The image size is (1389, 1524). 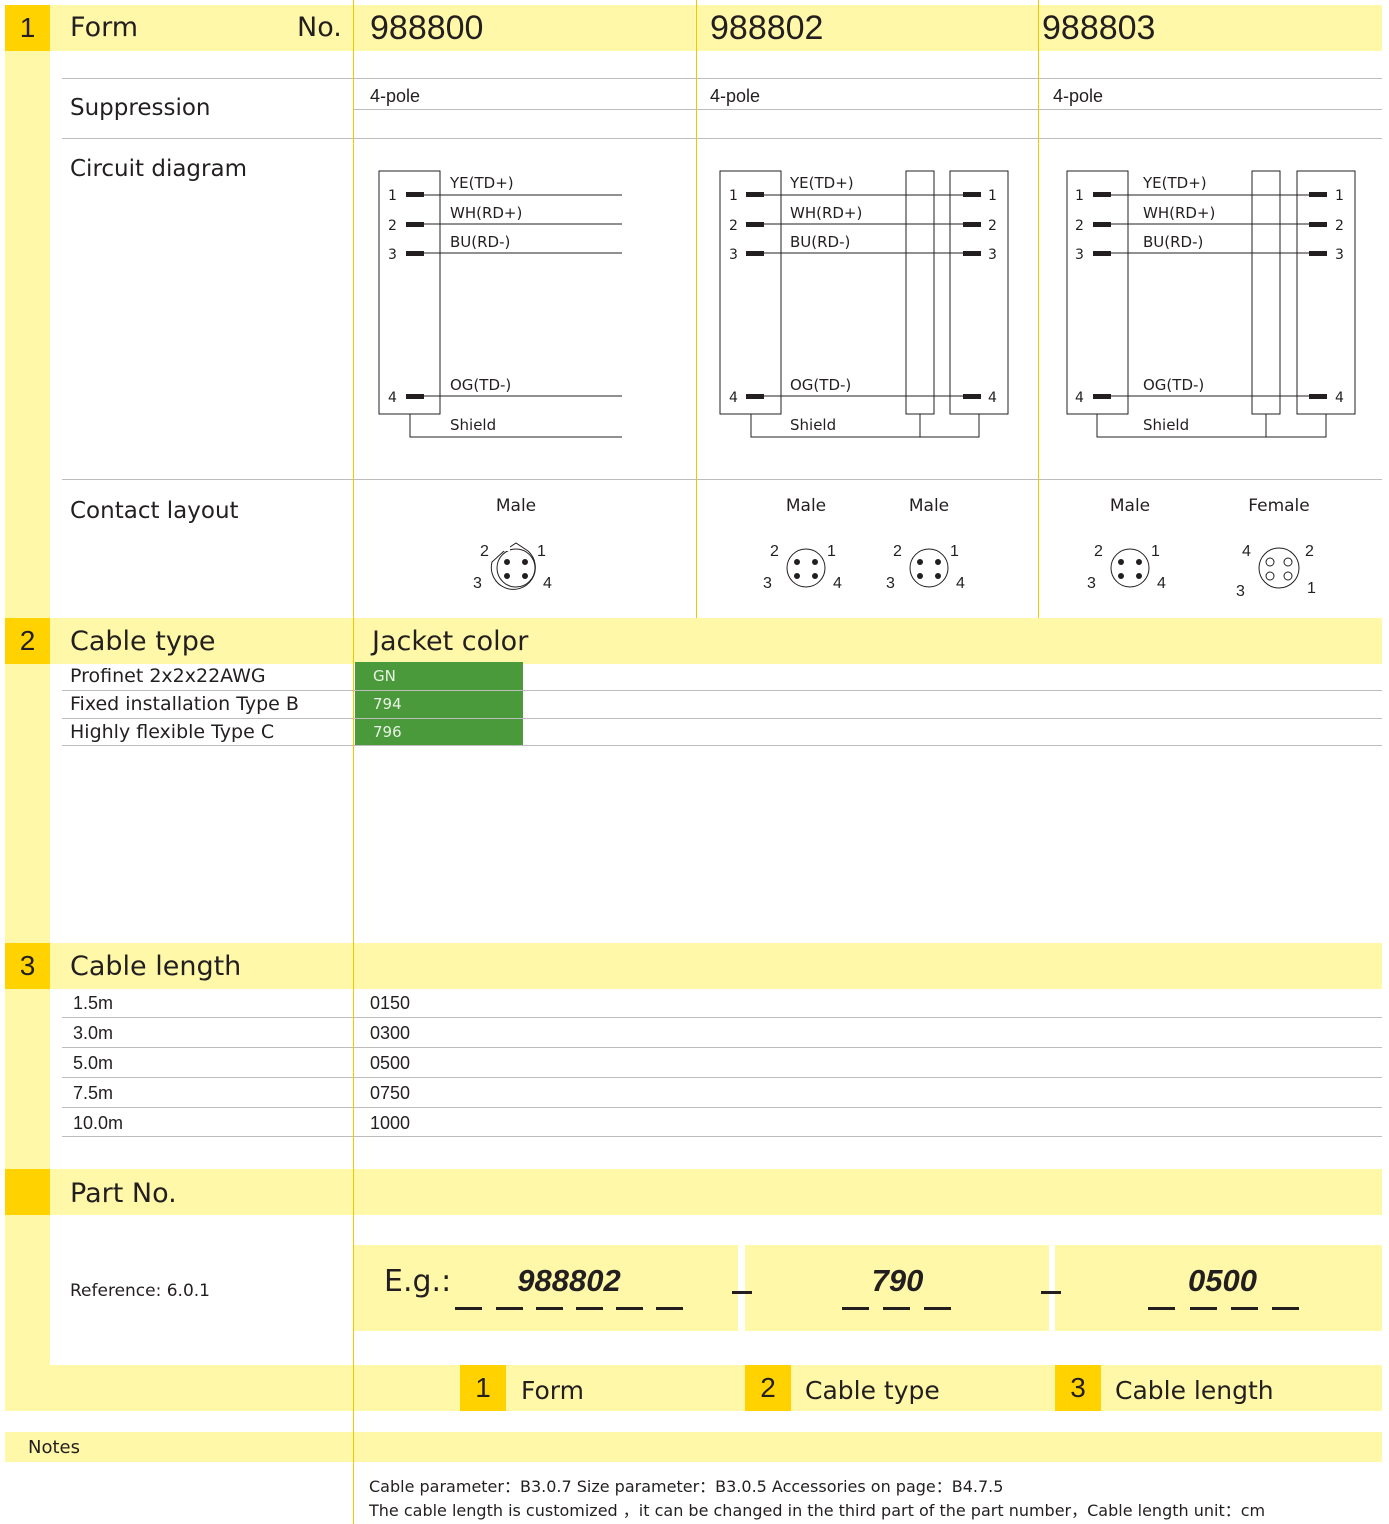 What do you see at coordinates (104, 27) in the screenshot?
I see `section1-title: Form` at bounding box center [104, 27].